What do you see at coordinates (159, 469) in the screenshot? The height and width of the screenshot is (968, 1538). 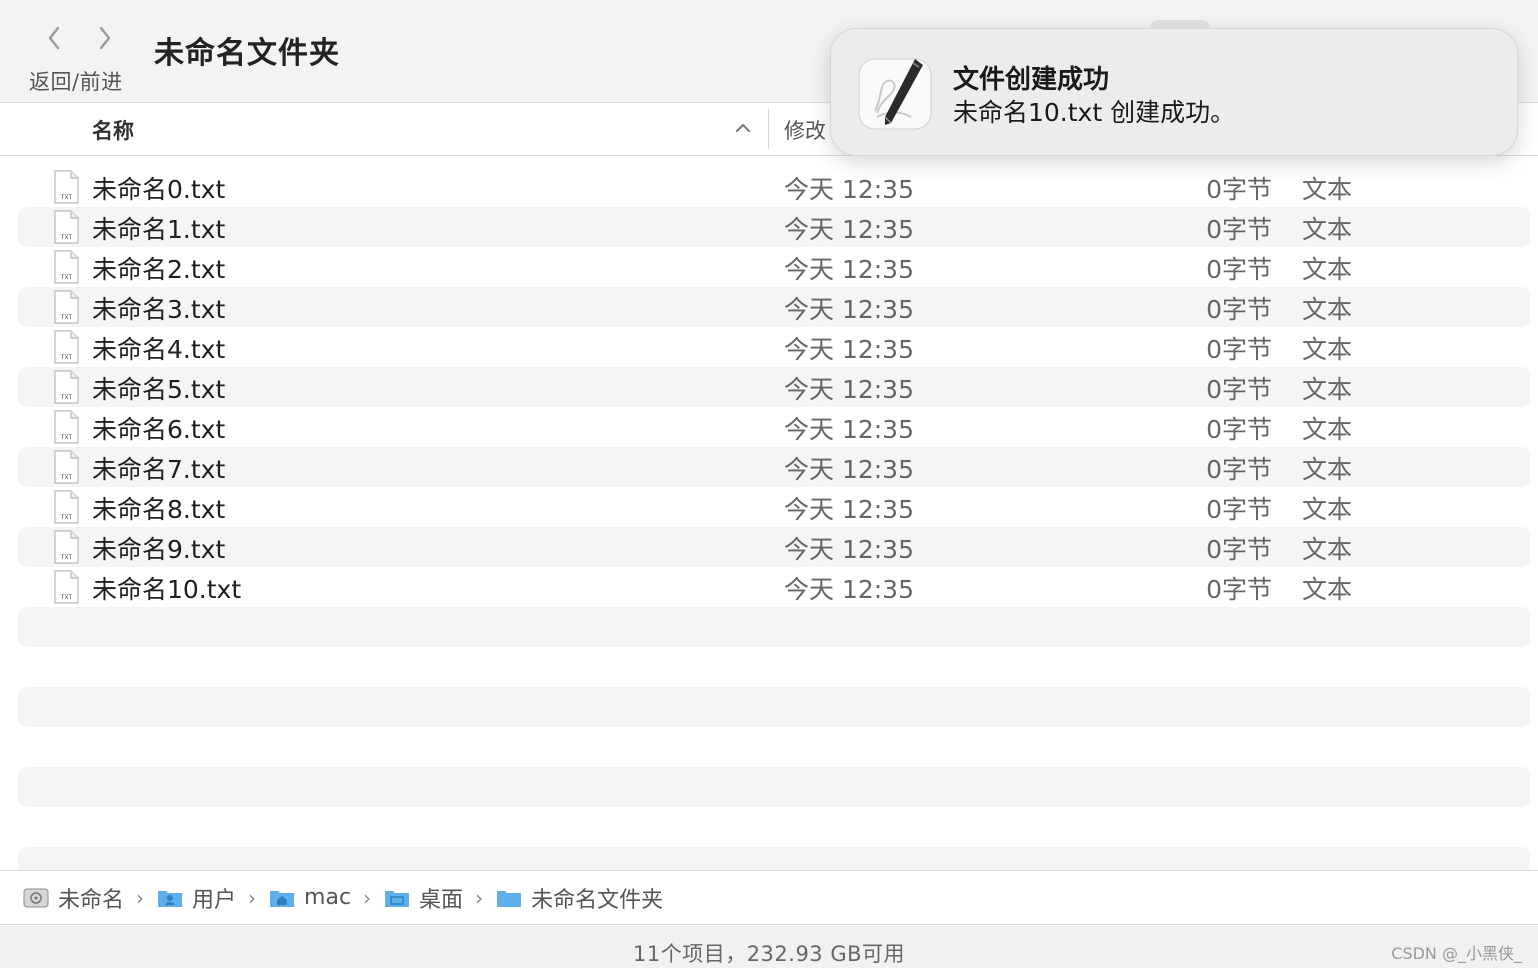 I see `file-name: 未命名7.txt` at bounding box center [159, 469].